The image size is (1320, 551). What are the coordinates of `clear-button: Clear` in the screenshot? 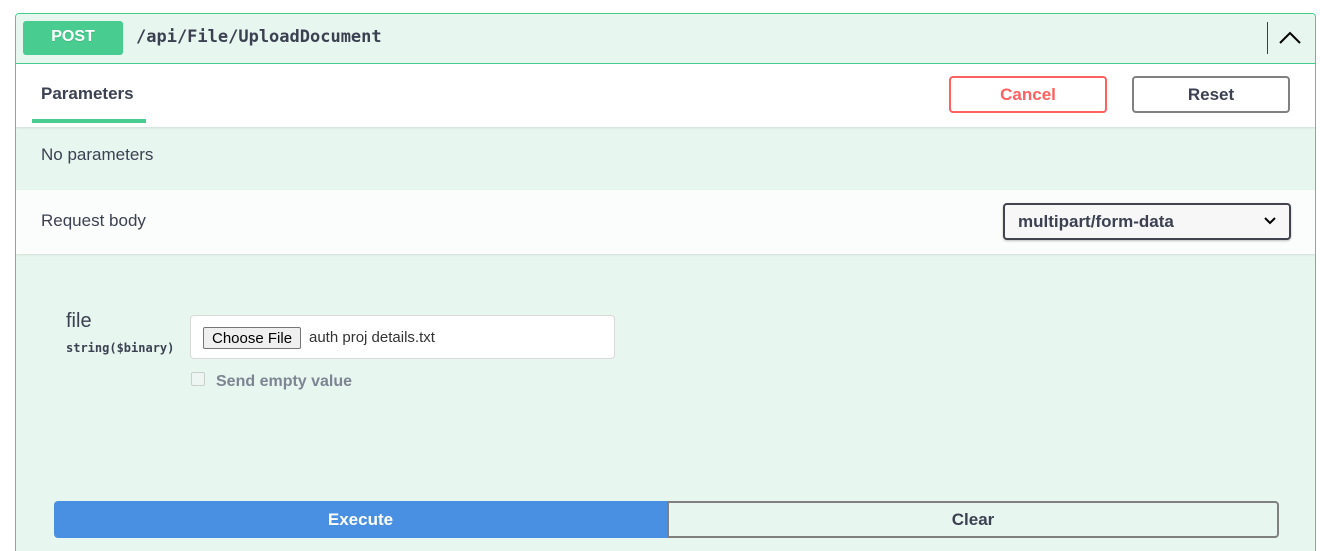 It's located at (973, 519).